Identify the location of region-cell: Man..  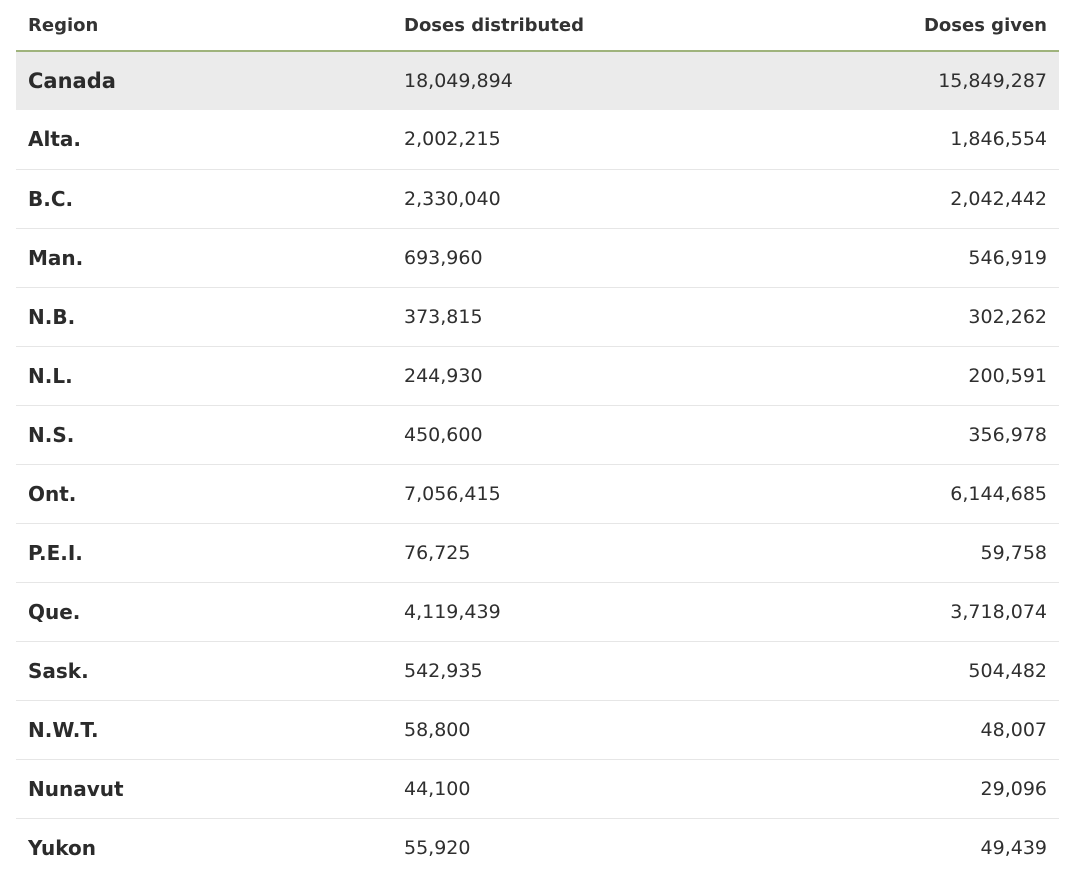
(204, 258).